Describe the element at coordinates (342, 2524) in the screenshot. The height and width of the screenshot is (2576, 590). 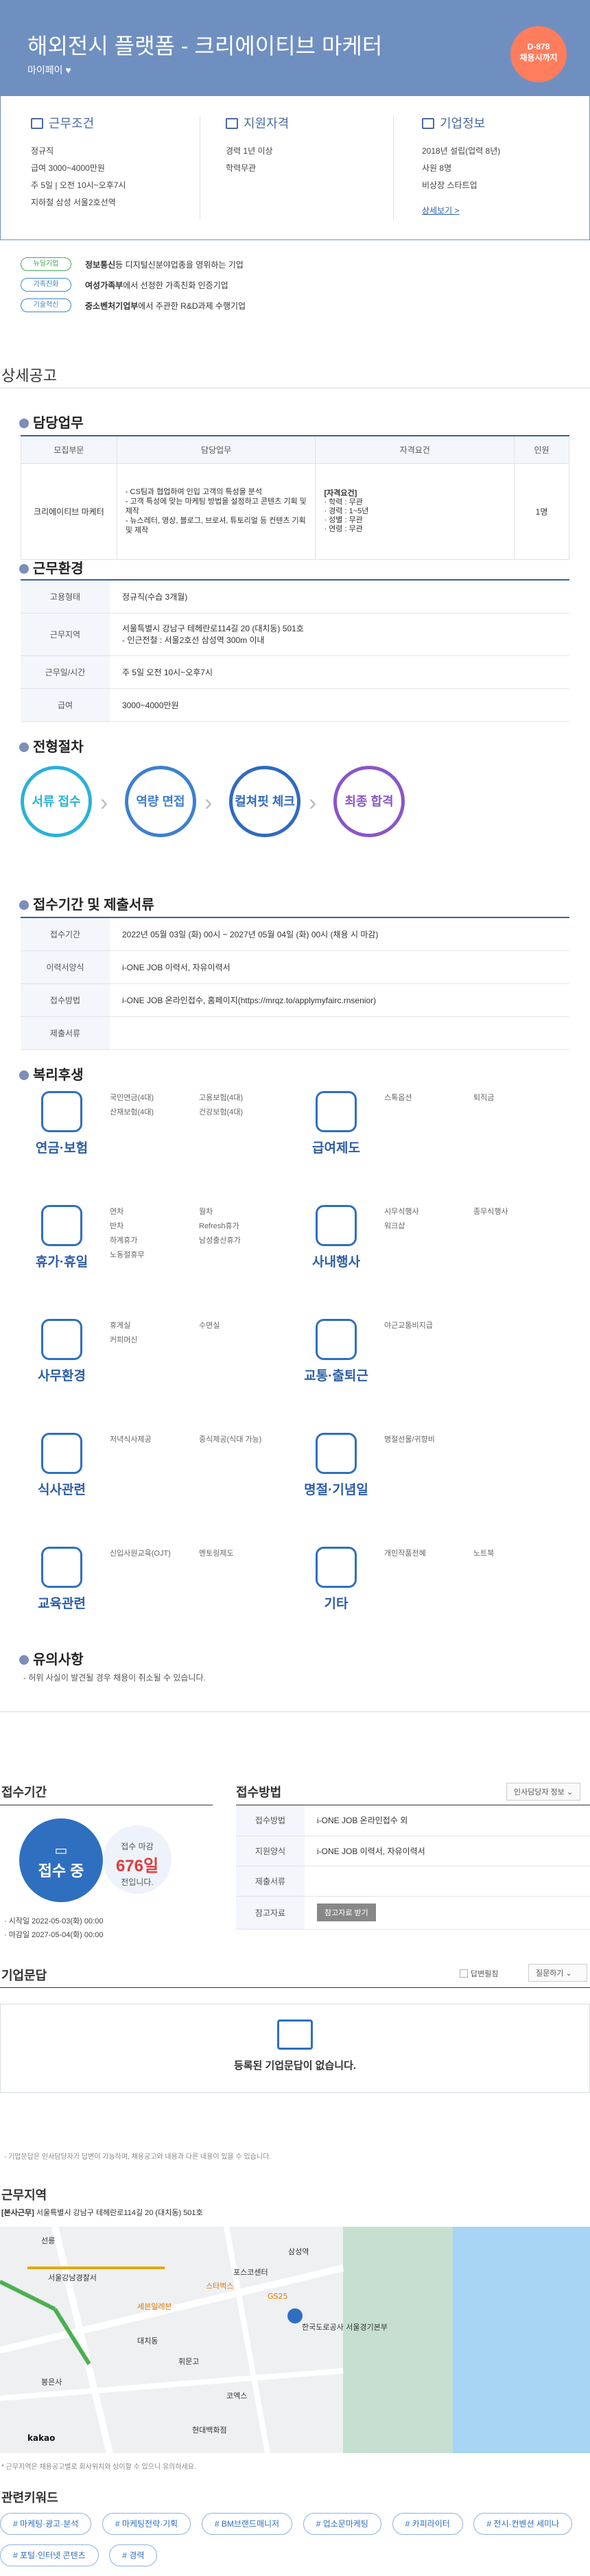
I see `keyword-tag: # 업소문마케팅` at that location.